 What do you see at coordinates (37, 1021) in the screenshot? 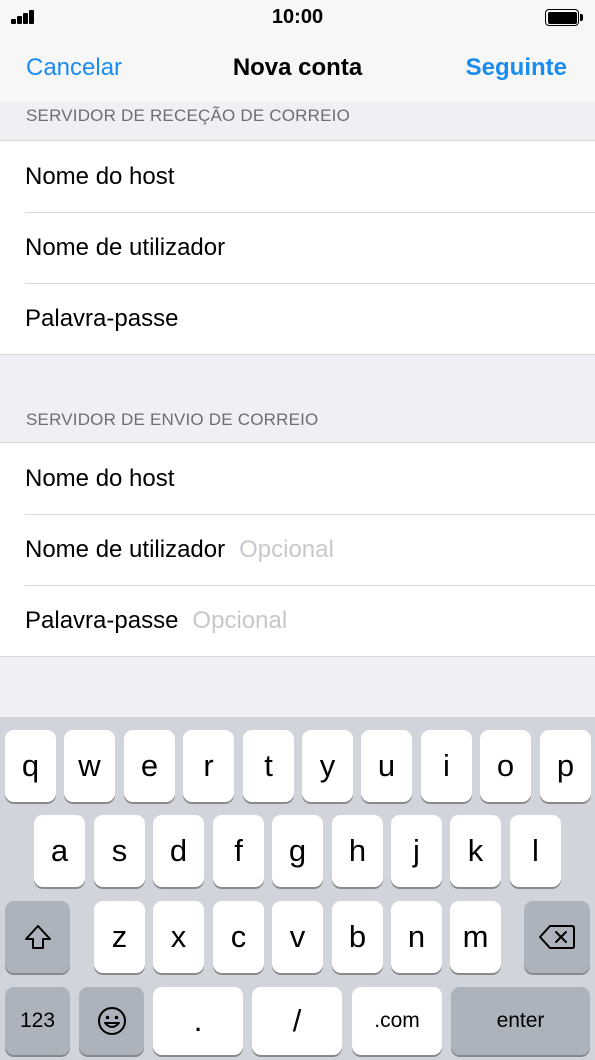
I see `numbers-key: 123` at bounding box center [37, 1021].